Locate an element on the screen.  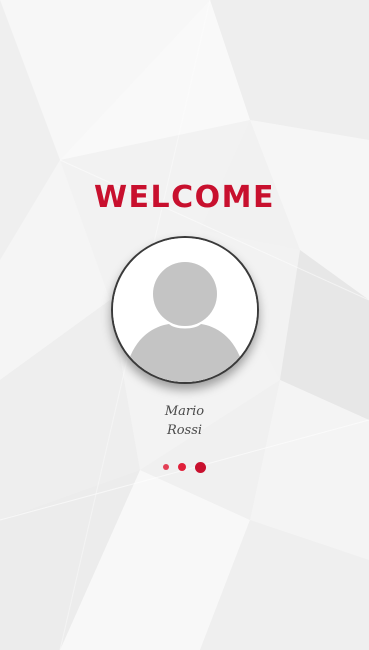
last-name: Rossi is located at coordinates (184, 430).